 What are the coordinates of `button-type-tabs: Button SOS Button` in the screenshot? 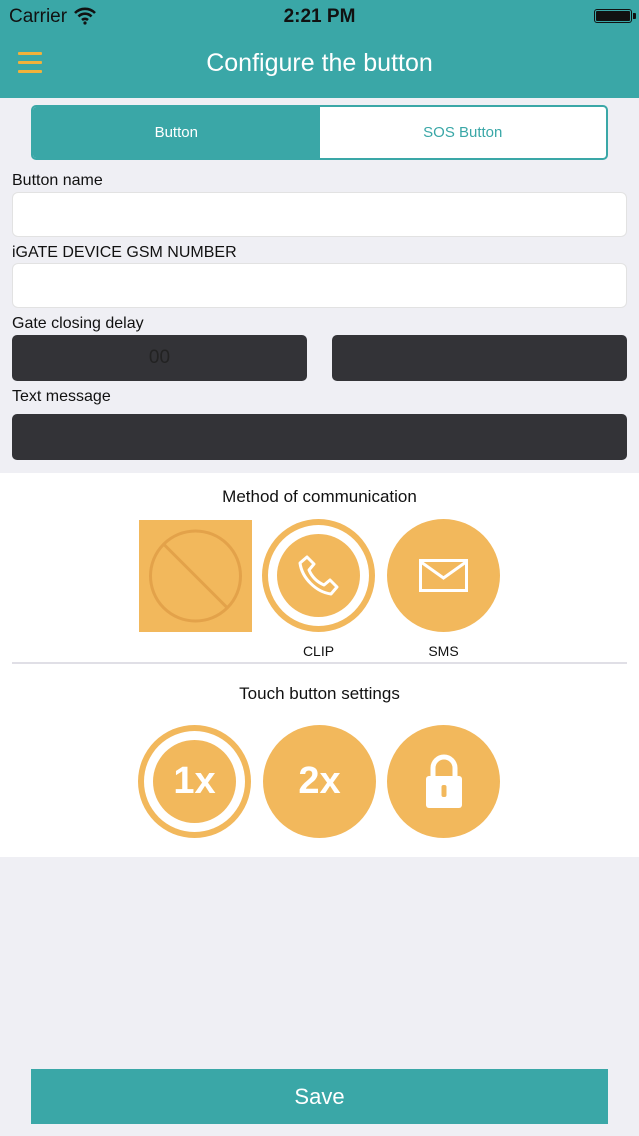 It's located at (319, 132).